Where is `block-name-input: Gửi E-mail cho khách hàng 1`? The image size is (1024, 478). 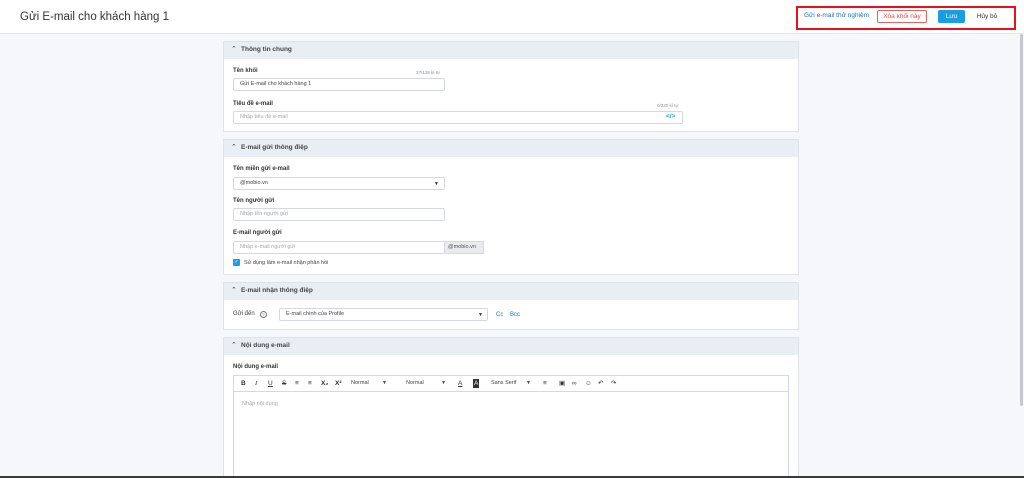
block-name-input: Gửi E-mail cho khách hàng 1 is located at coordinates (339, 84).